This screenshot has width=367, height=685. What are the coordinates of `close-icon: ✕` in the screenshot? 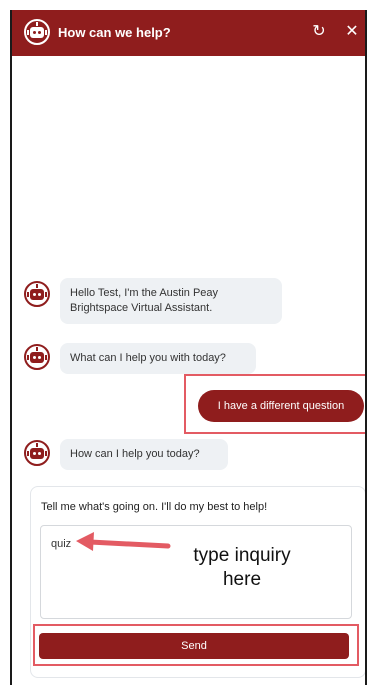 It's located at (352, 32).